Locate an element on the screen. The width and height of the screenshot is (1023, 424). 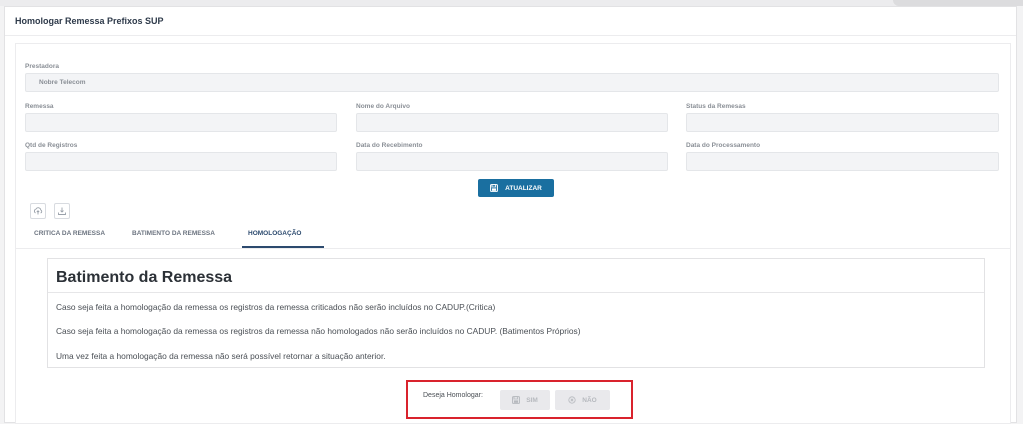
prestadora-label: Prestadora is located at coordinates (42, 66).